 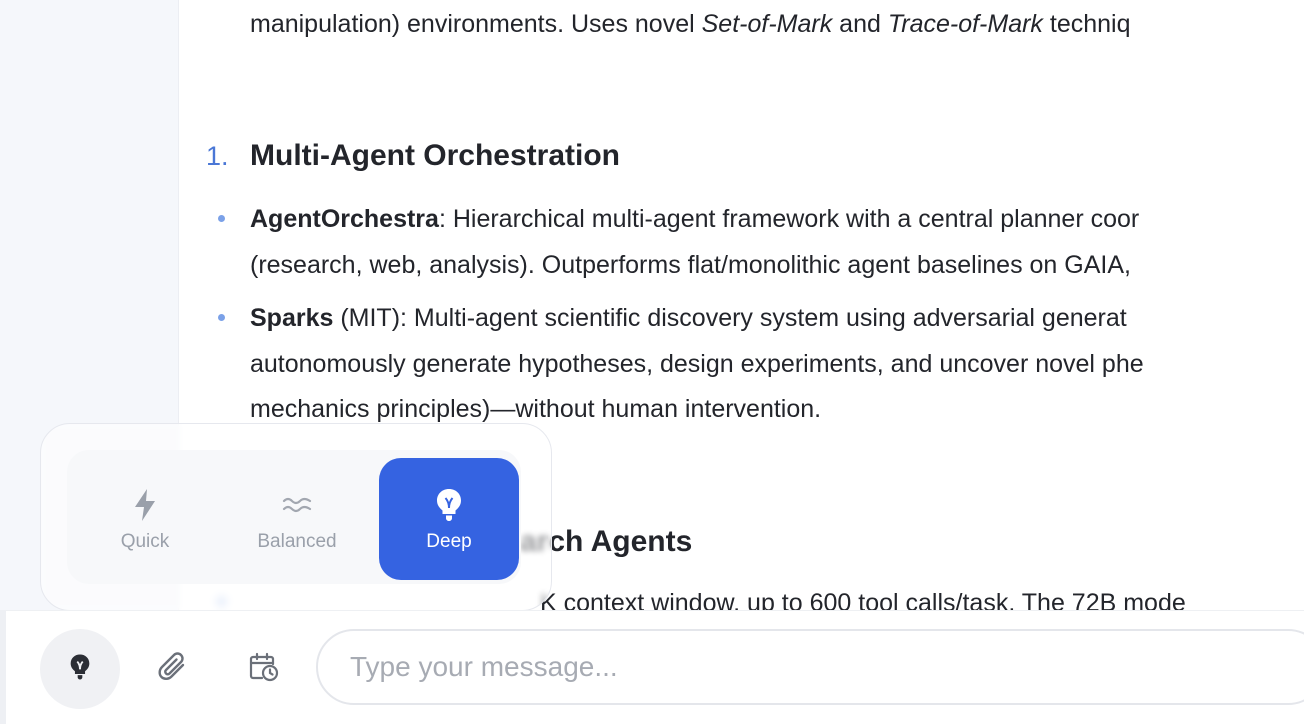 I want to click on mode-balanced-button: Balanced, so click(x=297, y=519).